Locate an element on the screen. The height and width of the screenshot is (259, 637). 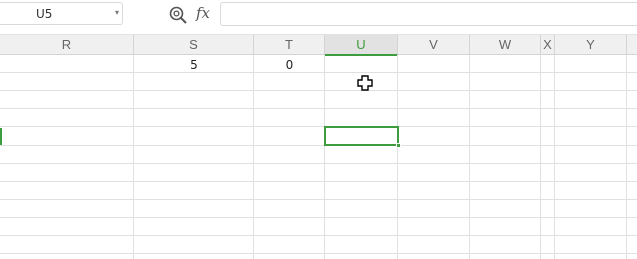
zoom-formula-icon is located at coordinates (178, 15).